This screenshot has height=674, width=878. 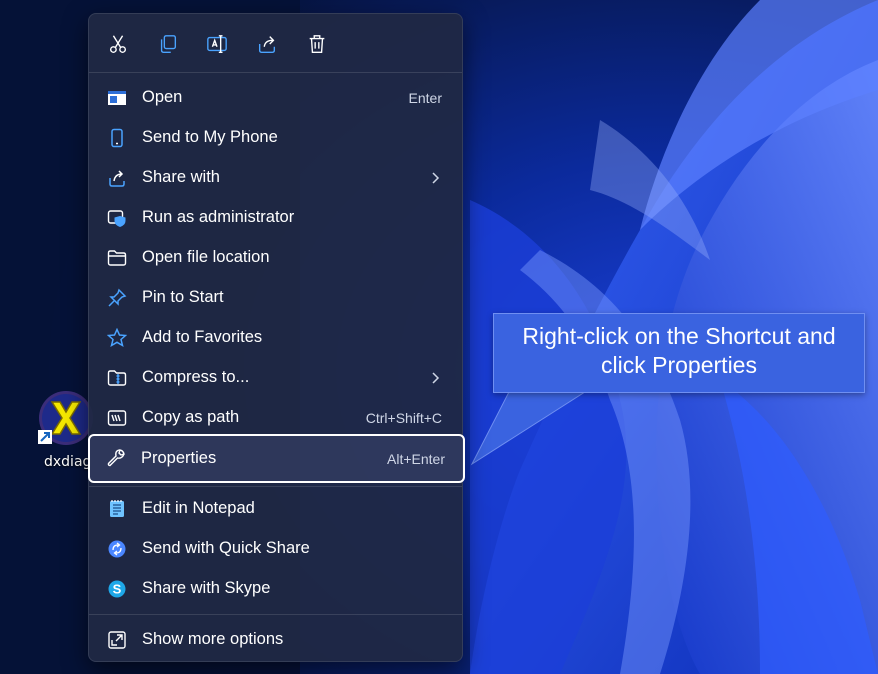 I want to click on callout-pointer, so click(x=530, y=427).